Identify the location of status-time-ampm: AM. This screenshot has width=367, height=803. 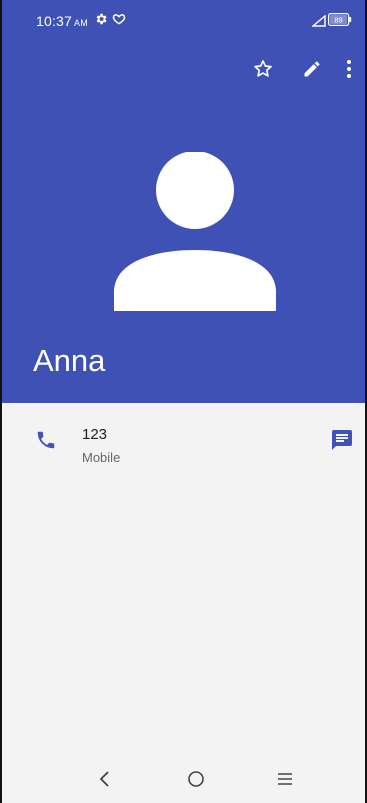
(81, 23).